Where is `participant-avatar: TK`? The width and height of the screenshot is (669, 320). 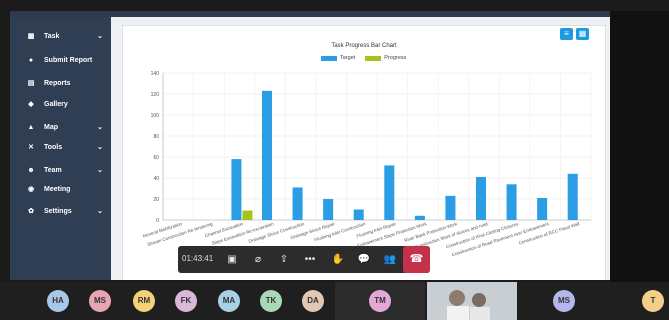 participant-avatar: TK is located at coordinates (271, 301).